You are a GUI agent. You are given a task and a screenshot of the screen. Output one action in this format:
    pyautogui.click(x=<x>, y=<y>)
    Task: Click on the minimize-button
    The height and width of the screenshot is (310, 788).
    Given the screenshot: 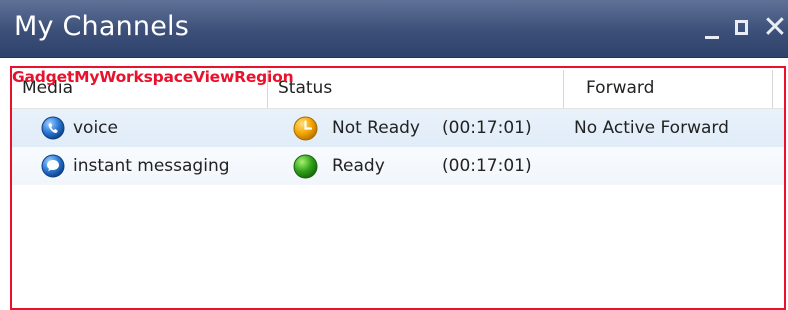 What is the action you would take?
    pyautogui.click(x=712, y=28)
    